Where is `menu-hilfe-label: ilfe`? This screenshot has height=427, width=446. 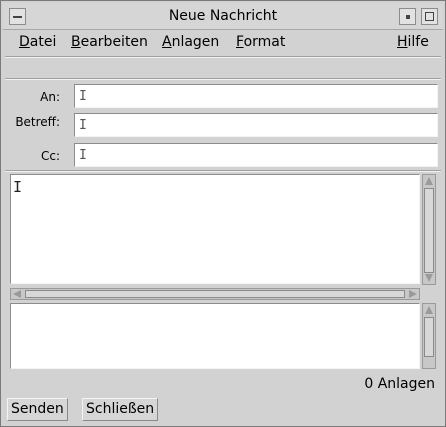
menu-hilfe-label: ilfe is located at coordinates (418, 42).